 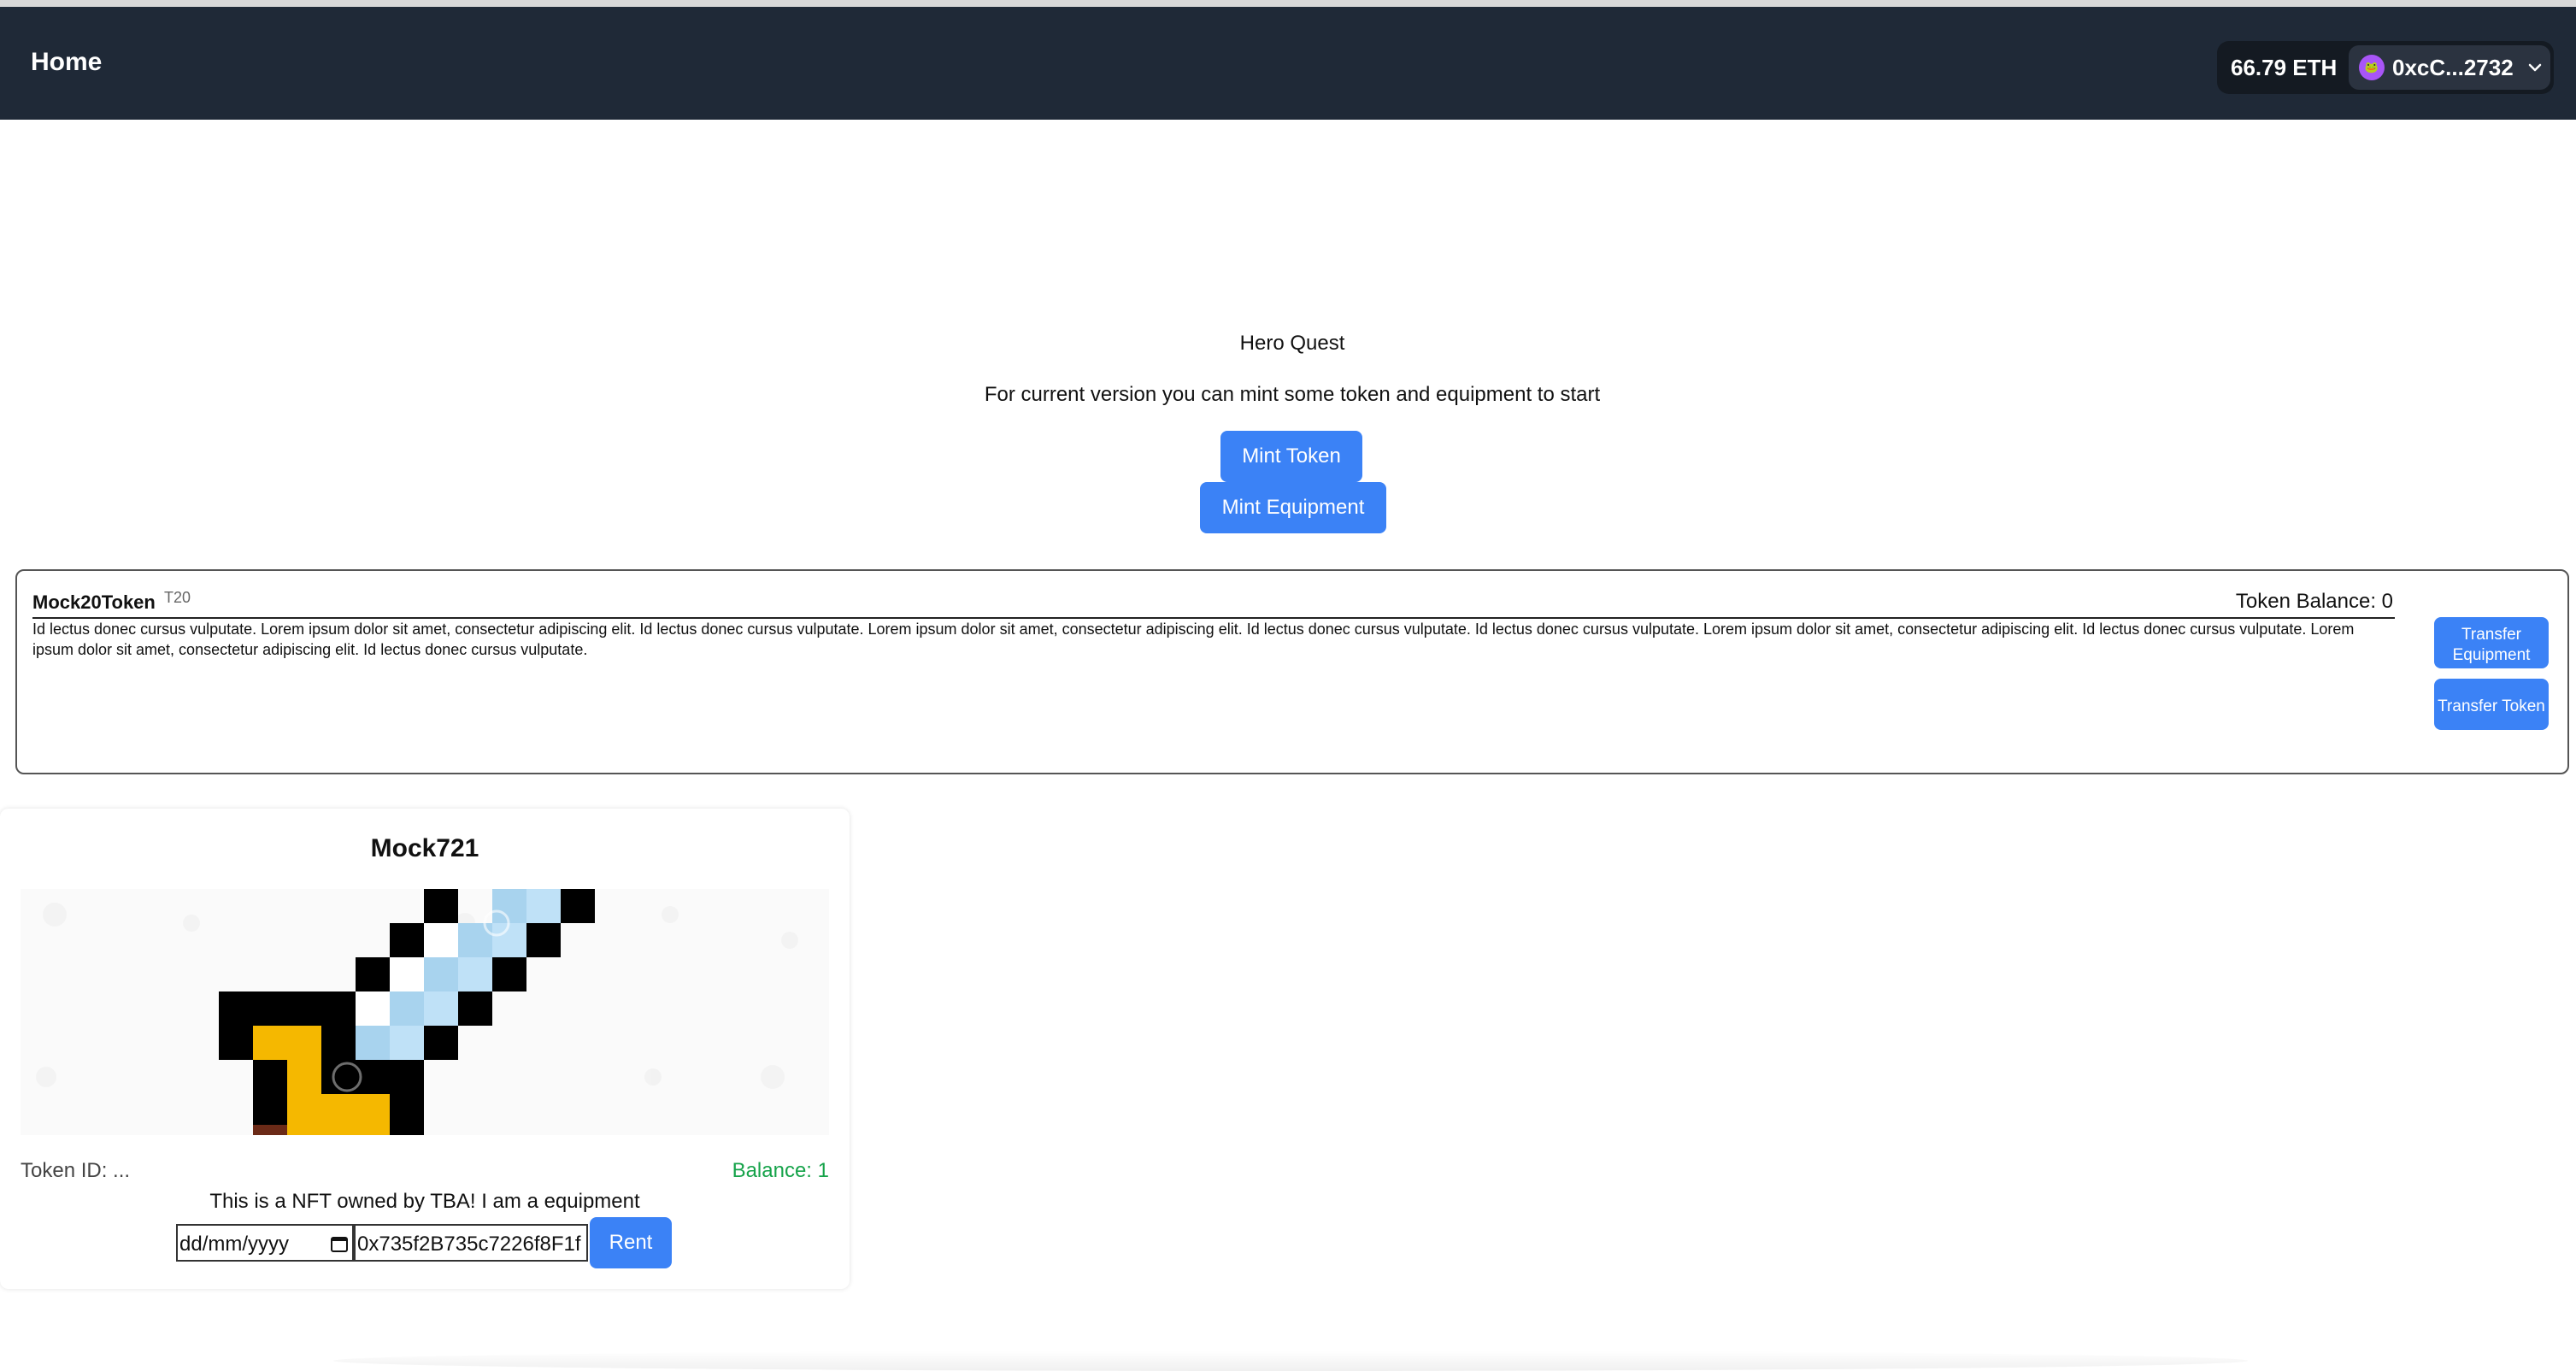 I want to click on transfer-equipment-button: Transfer Equipment, so click(x=2491, y=642).